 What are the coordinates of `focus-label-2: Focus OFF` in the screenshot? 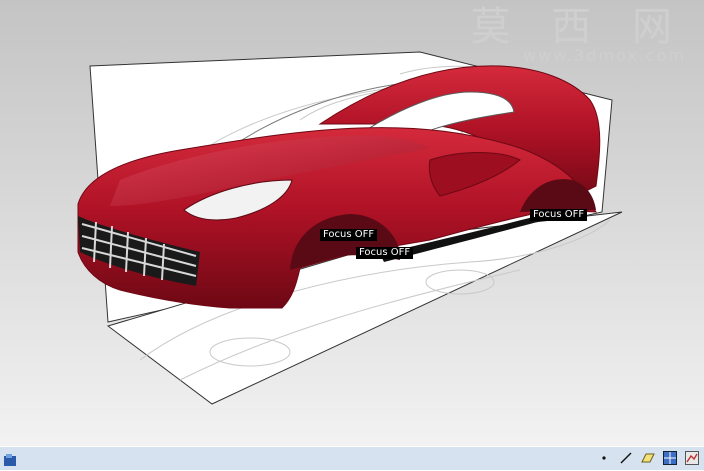 It's located at (385, 253).